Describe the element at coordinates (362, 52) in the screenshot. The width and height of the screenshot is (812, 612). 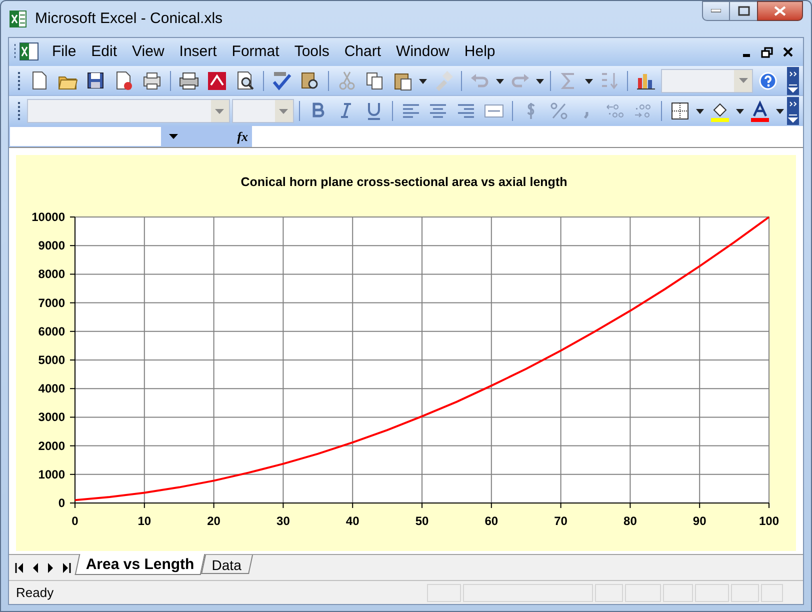
I see `menu-item: Chart` at that location.